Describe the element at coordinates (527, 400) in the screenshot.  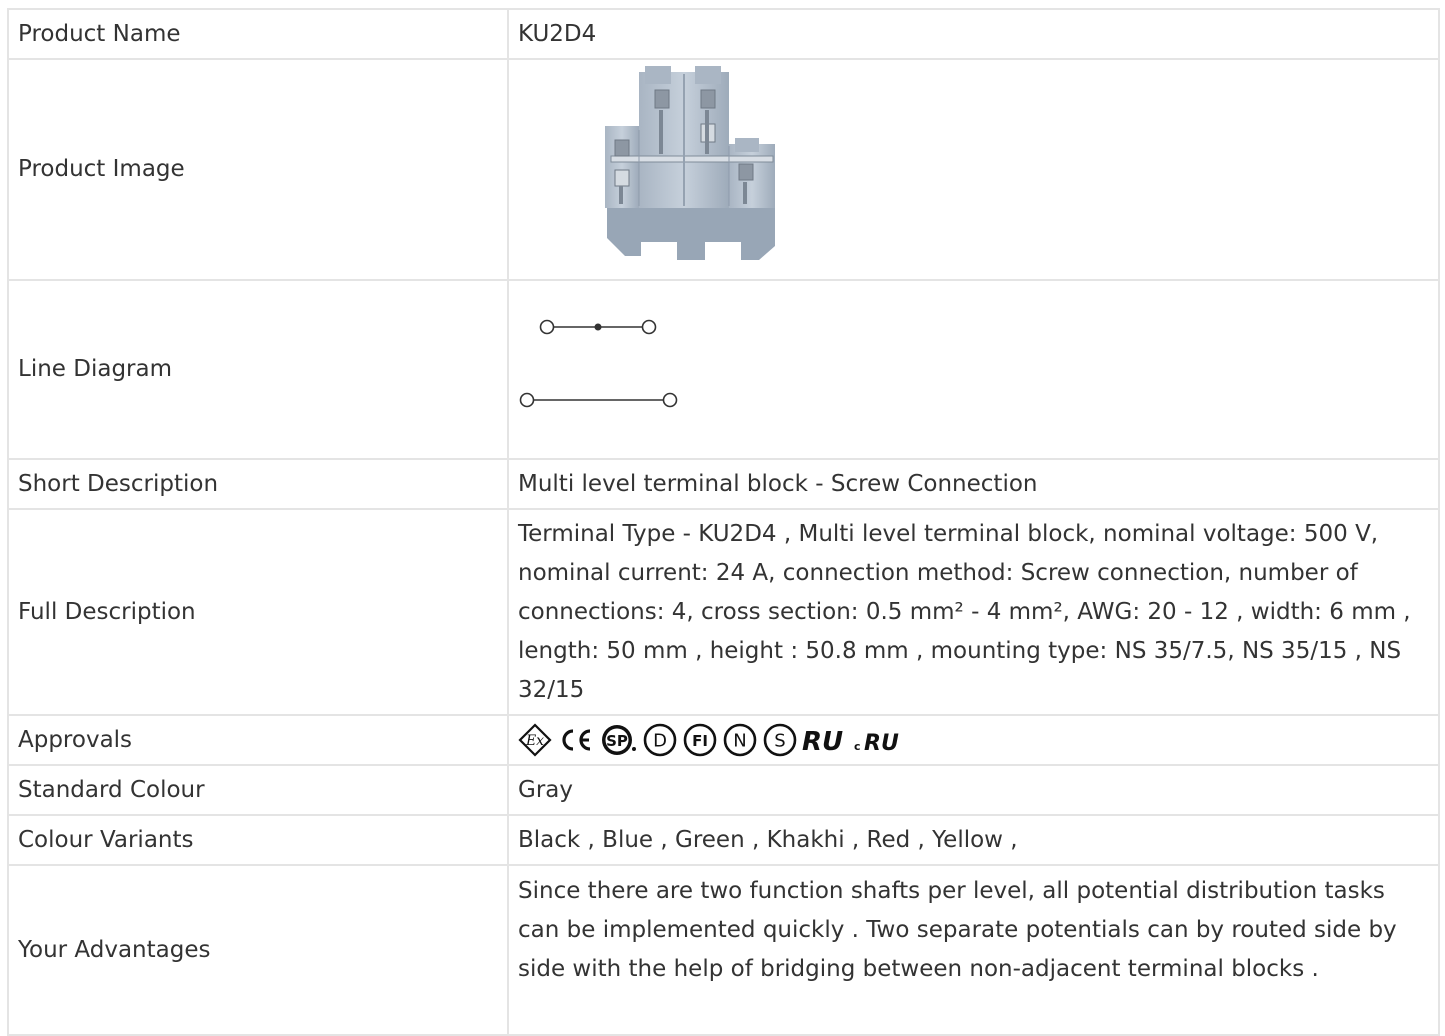
I see `lower-left-terminal` at that location.